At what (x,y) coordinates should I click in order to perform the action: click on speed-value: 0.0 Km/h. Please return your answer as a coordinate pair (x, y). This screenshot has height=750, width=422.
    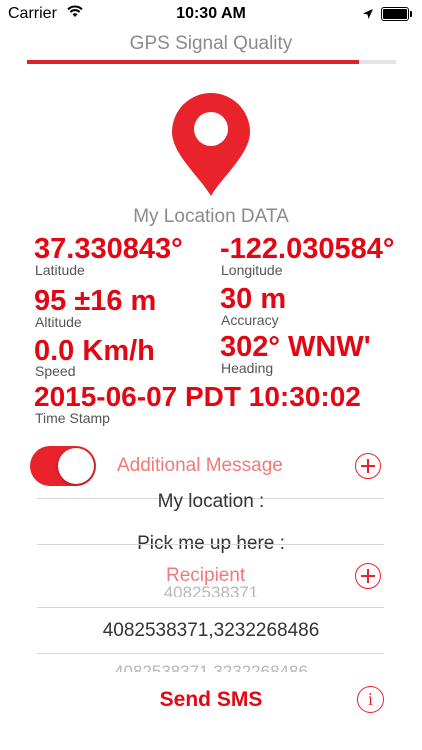
    Looking at the image, I should click on (94, 351).